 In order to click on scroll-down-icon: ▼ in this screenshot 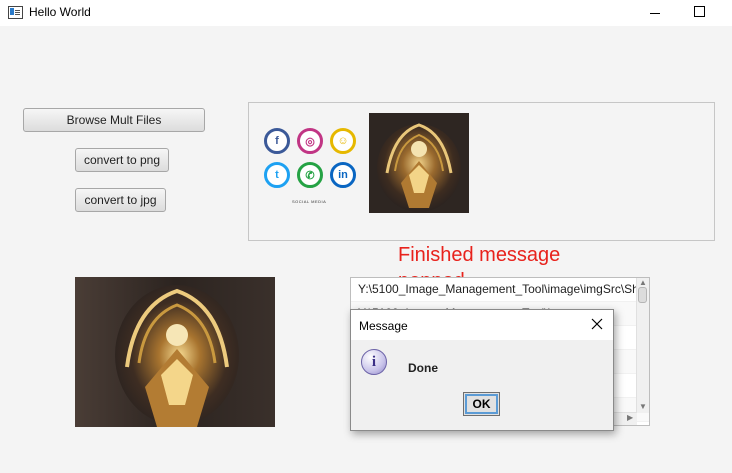, I will do `click(643, 407)`.